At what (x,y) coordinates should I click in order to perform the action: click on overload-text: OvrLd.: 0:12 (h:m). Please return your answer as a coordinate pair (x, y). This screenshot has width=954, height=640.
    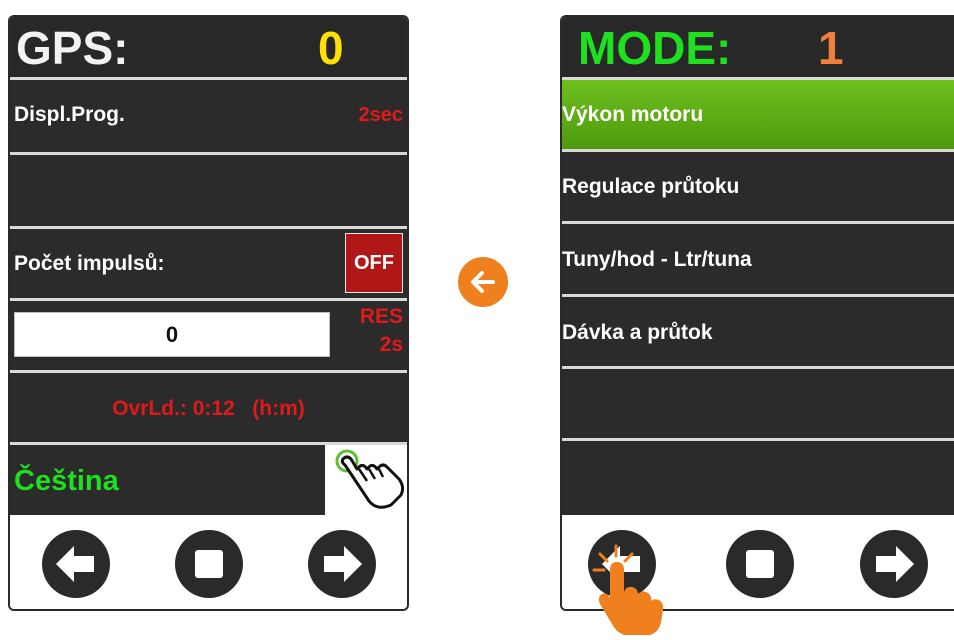
    Looking at the image, I should click on (208, 408).